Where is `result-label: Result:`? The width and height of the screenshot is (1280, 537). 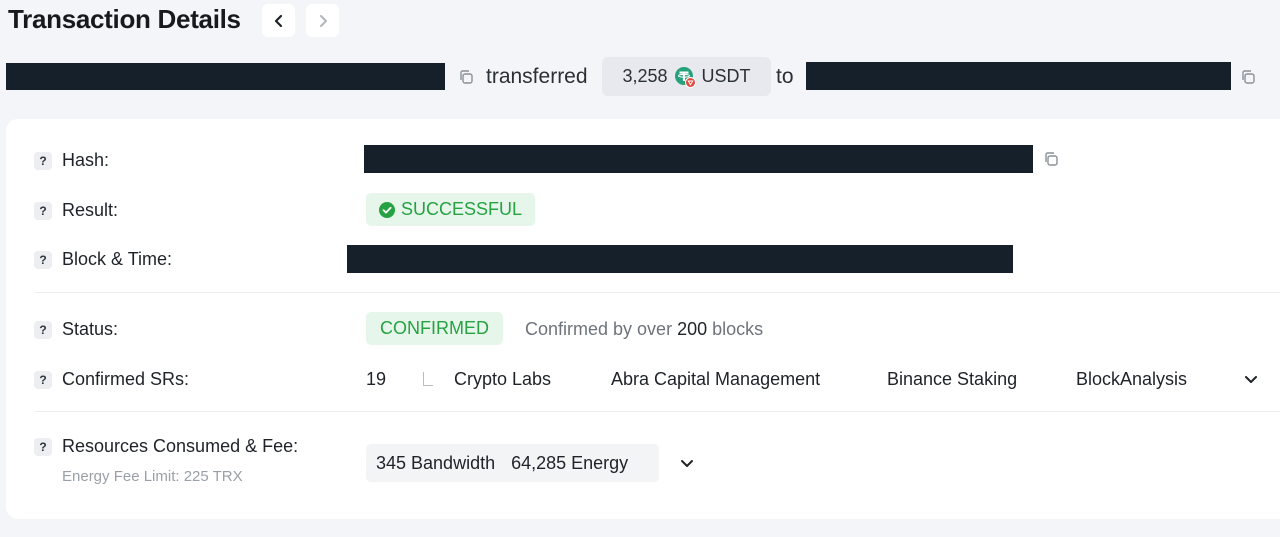 result-label: Result: is located at coordinates (90, 210).